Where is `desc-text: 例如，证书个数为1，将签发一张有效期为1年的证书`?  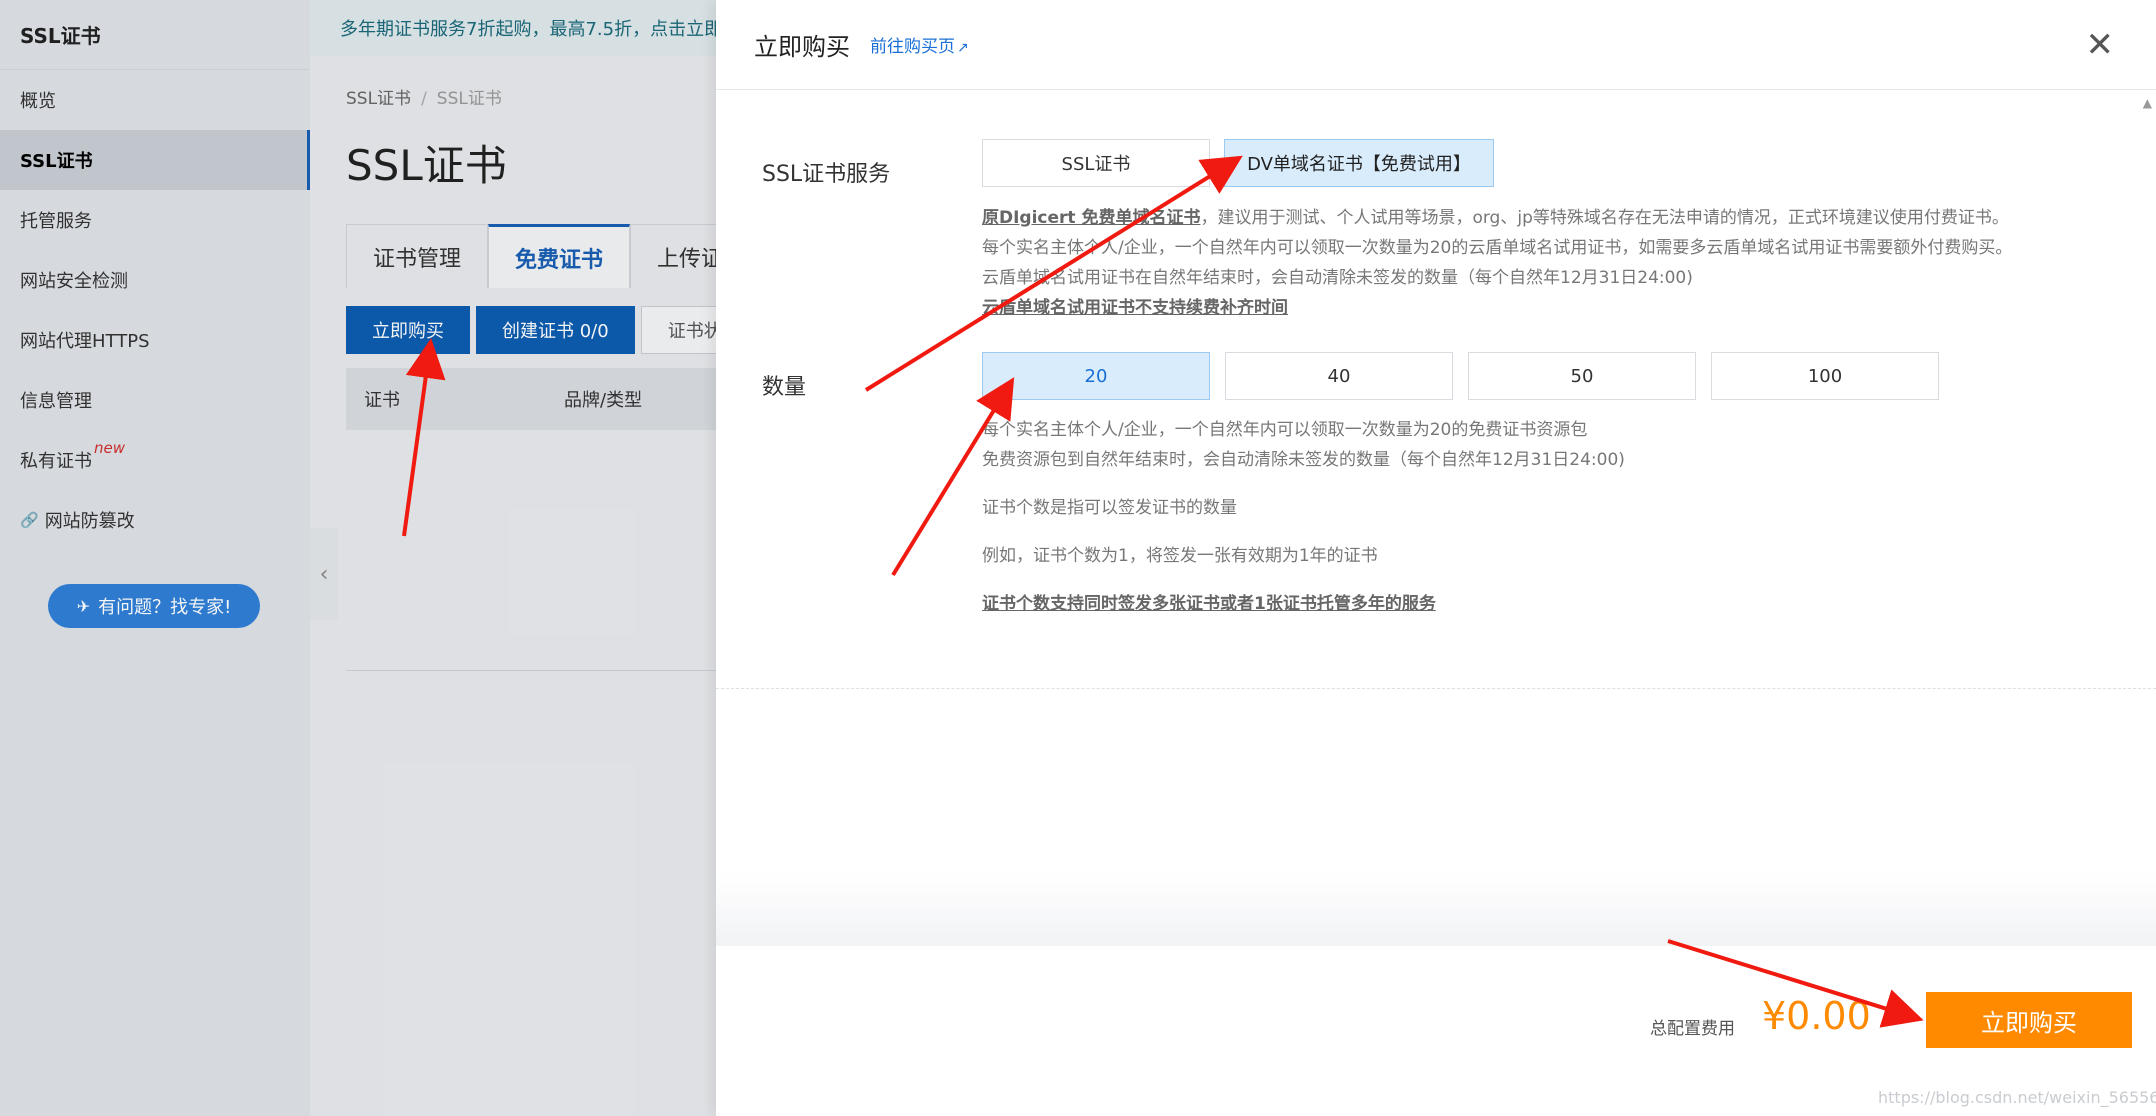 desc-text: 例如，证书个数为1，将签发一张有效期为1年的证书 is located at coordinates (1180, 556).